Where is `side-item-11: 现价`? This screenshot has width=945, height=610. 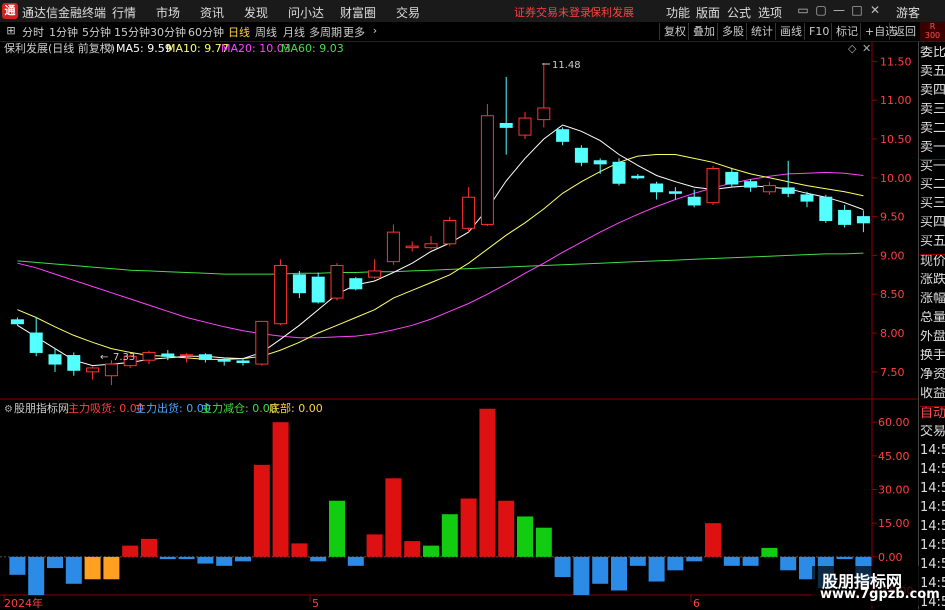 side-item-11: 现价 is located at coordinates (932, 261).